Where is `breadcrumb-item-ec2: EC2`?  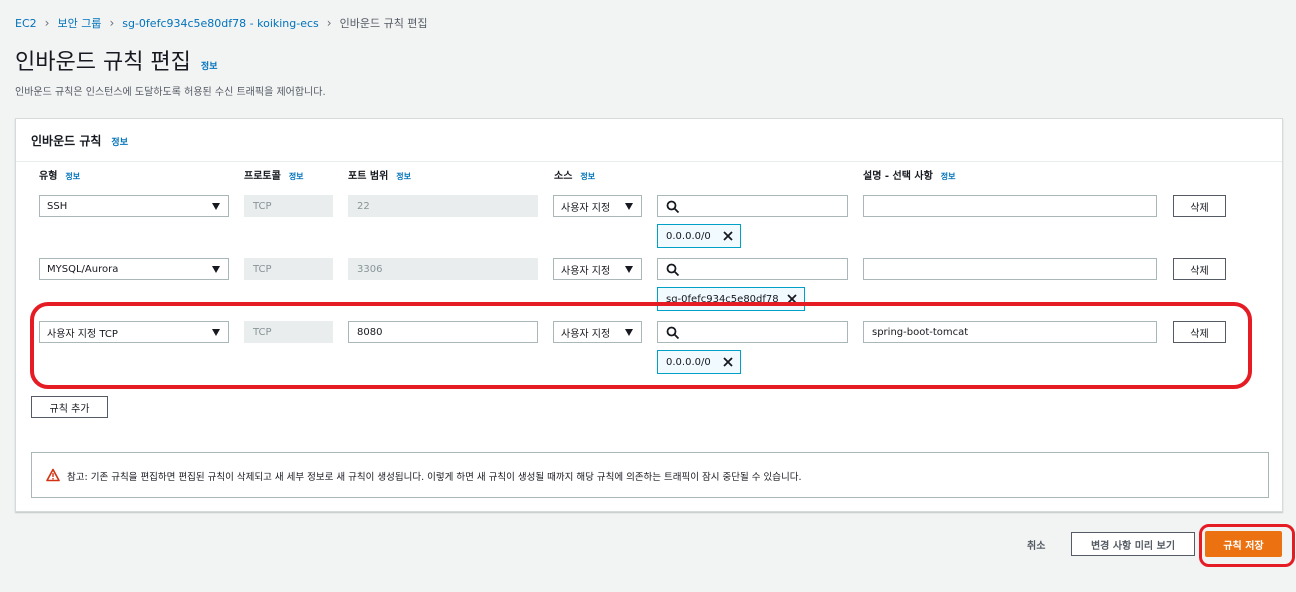 breadcrumb-item-ec2: EC2 is located at coordinates (26, 23).